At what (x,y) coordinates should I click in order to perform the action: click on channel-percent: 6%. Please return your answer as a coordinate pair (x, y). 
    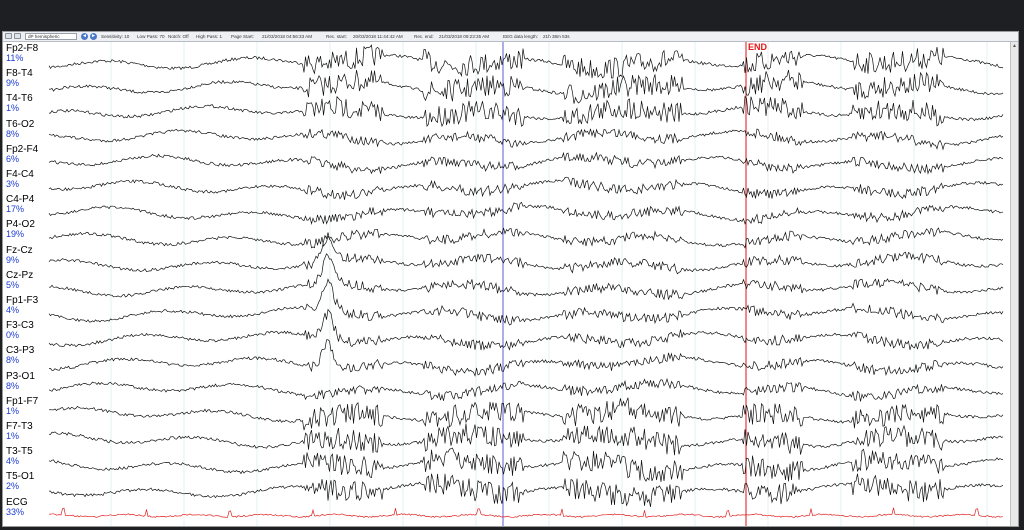
    Looking at the image, I should click on (13, 158).